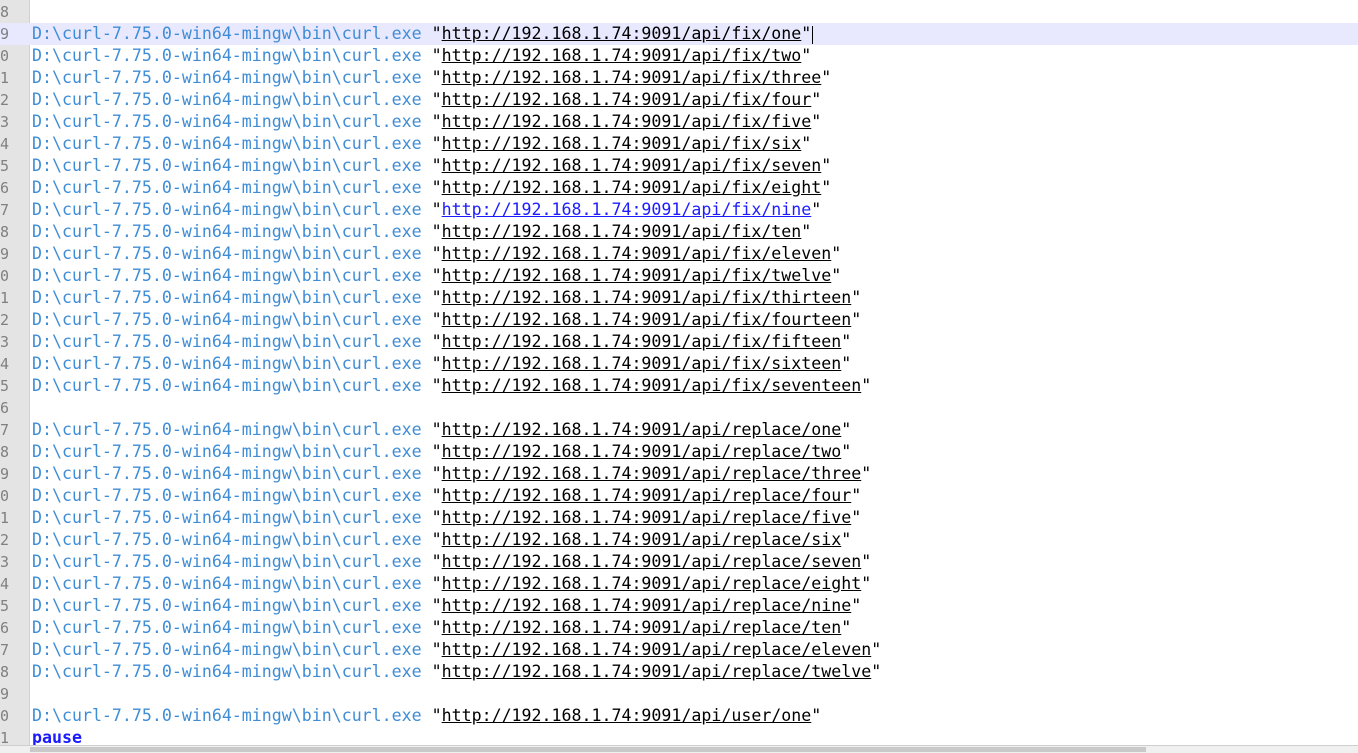 The image size is (1358, 753). I want to click on url-link: http://192.168.1.74:9091/api/replace/two, so click(642, 451).